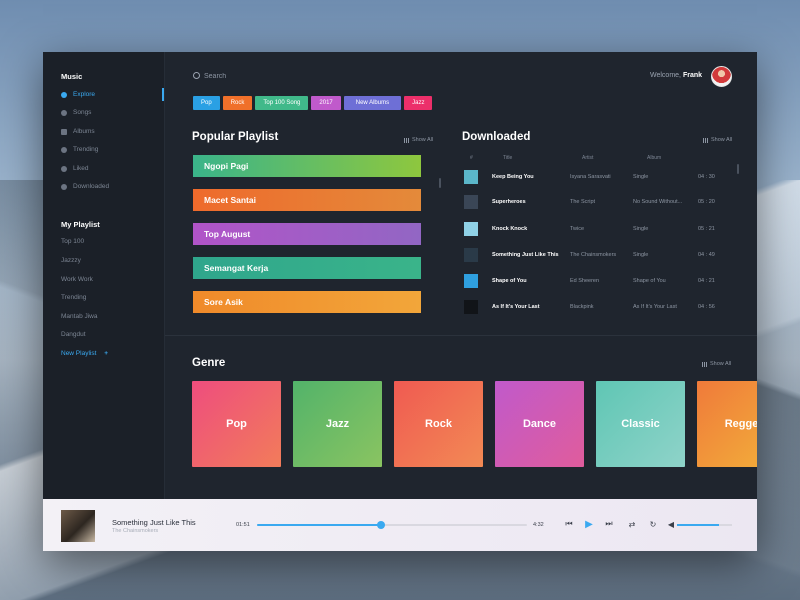 The width and height of the screenshot is (800, 600). Describe the element at coordinates (440, 183) in the screenshot. I see `playlist-scrollbar` at that location.